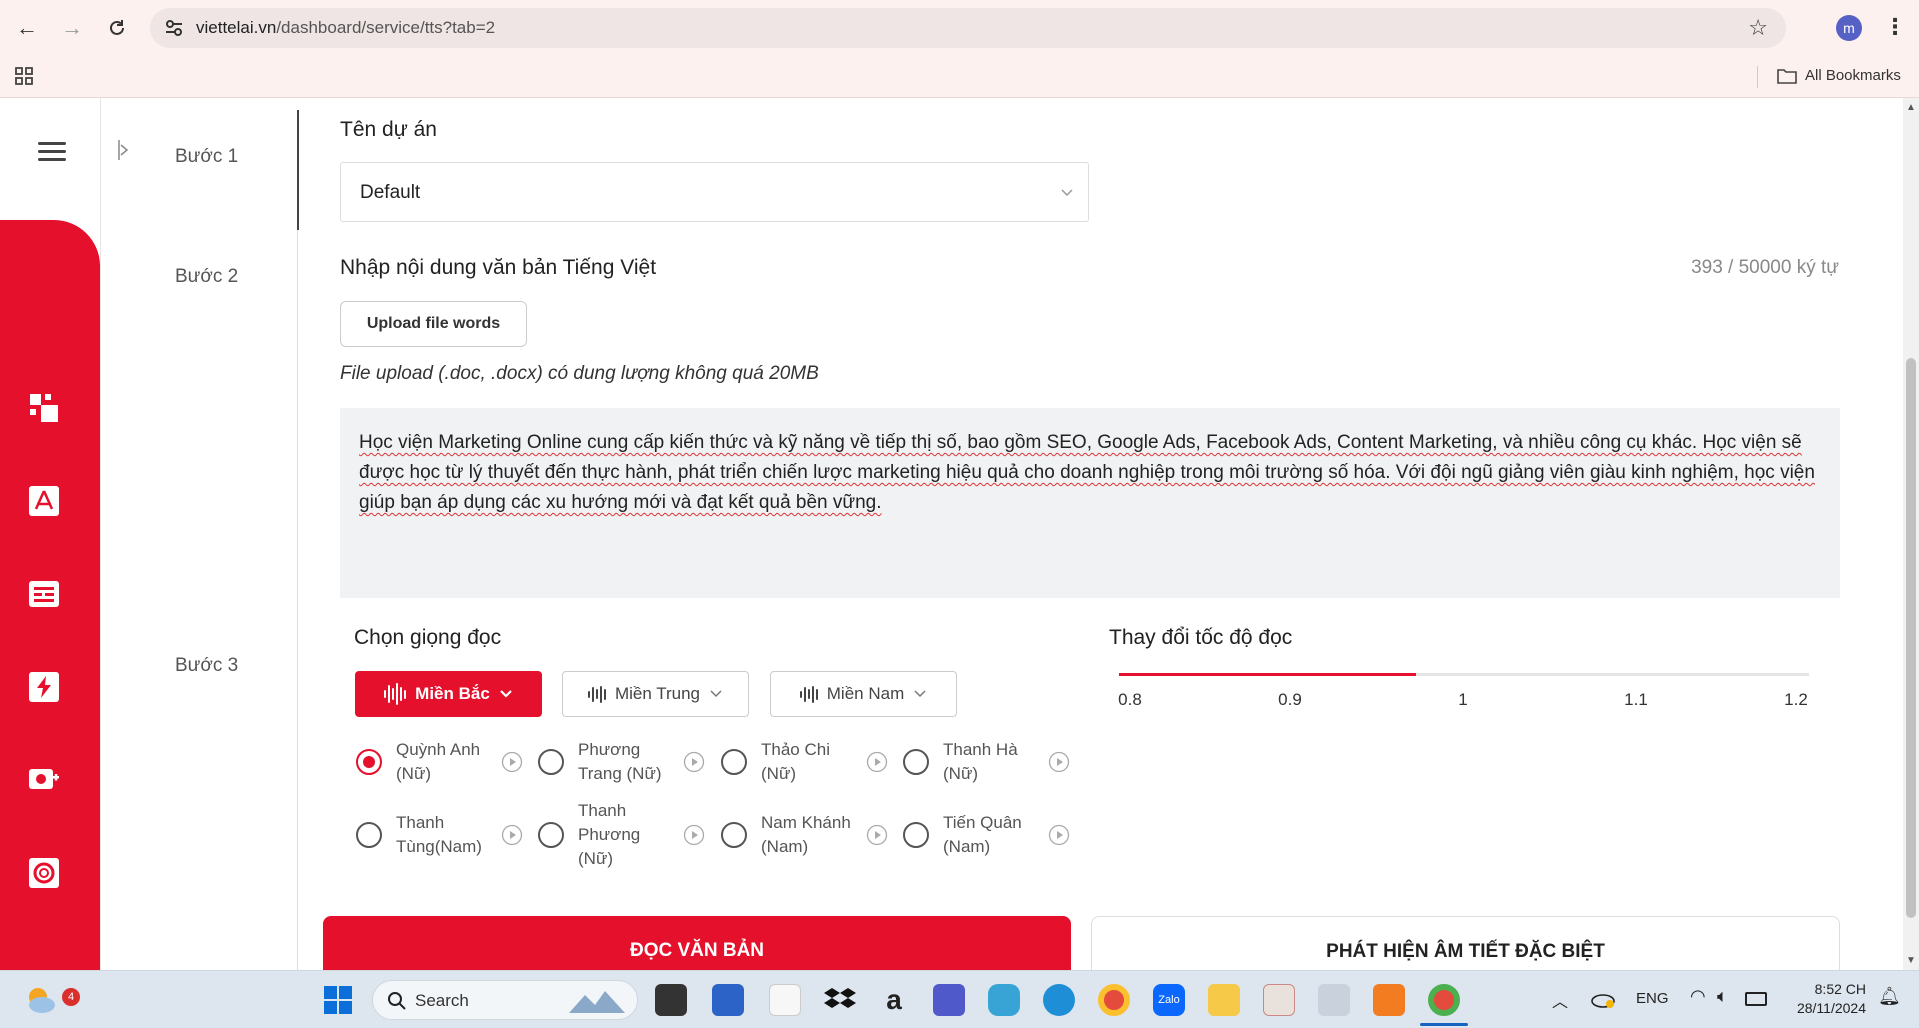 Image resolution: width=1919 pixels, height=1028 pixels. I want to click on upload-file-button: Upload file words, so click(433, 324).